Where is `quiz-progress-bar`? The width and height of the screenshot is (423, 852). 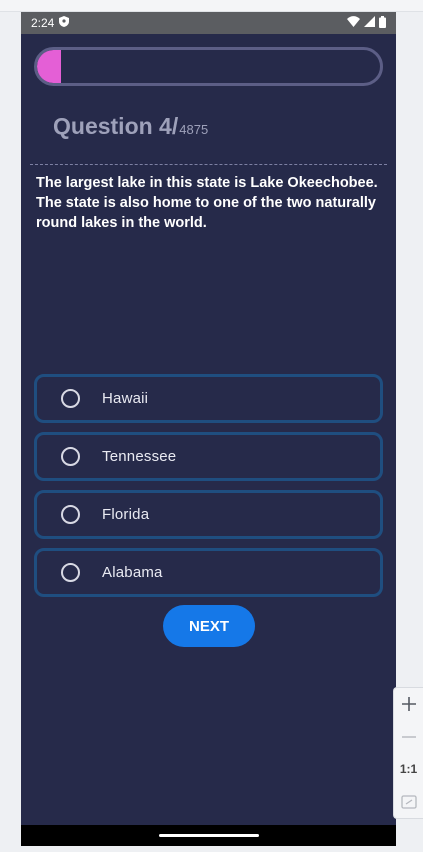 quiz-progress-bar is located at coordinates (208, 66).